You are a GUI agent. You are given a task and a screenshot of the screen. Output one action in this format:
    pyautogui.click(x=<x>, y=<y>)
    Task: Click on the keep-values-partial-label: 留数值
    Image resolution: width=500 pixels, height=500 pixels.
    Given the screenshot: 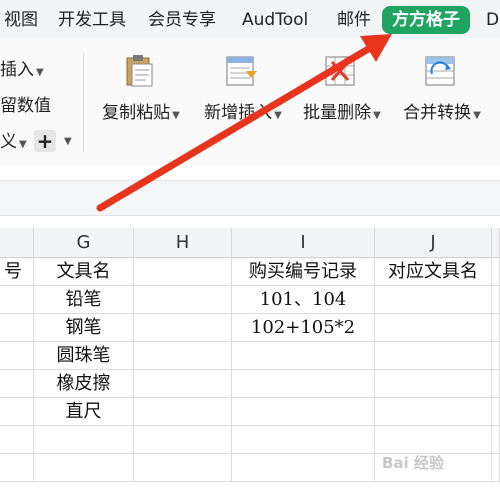 What is the action you would take?
    pyautogui.click(x=25, y=106)
    